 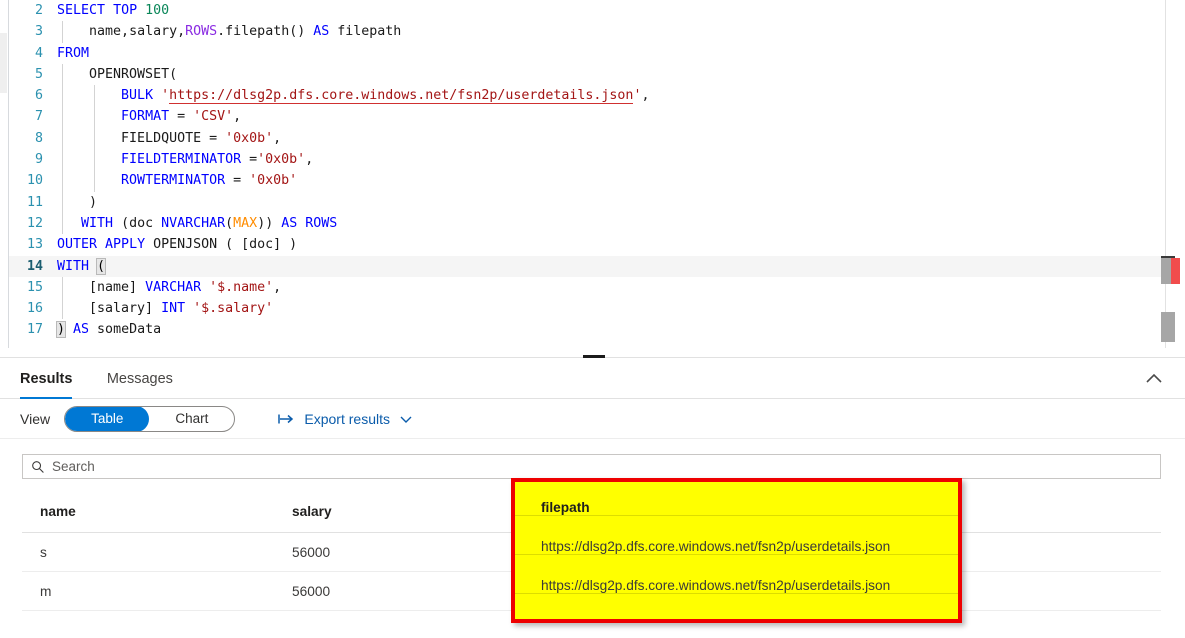 I want to click on code-line: 10 ROWTERMINATOR = '0x0b', so click(x=588, y=181).